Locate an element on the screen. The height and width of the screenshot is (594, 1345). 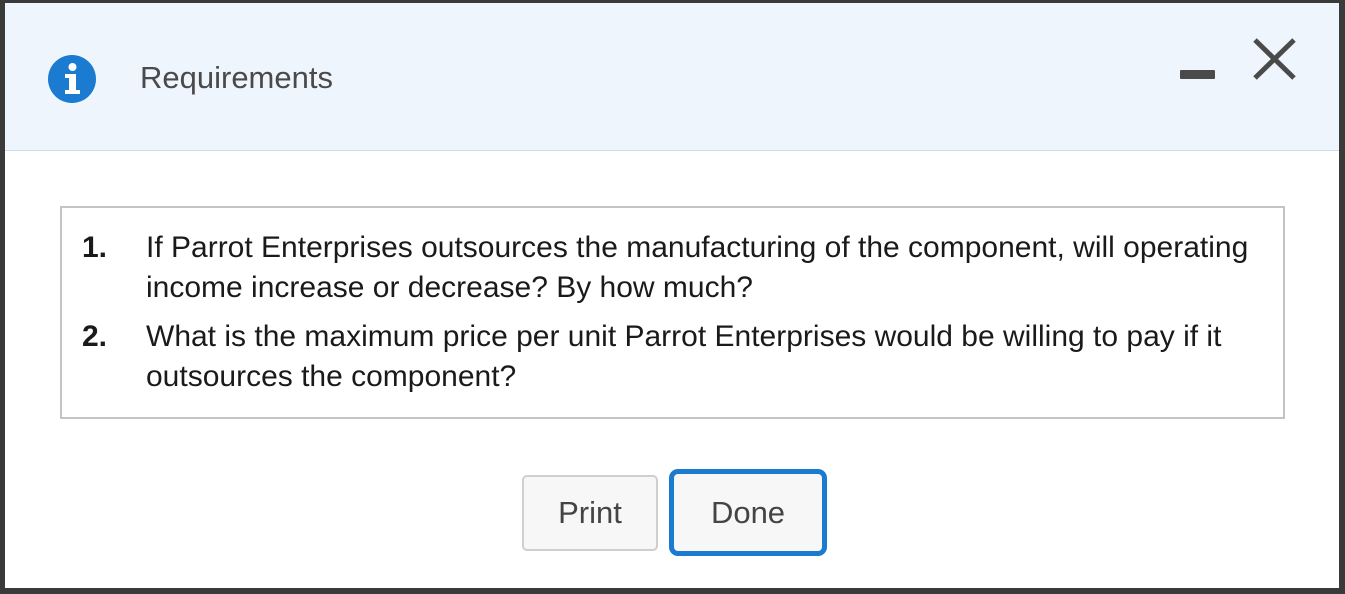
close-button is located at coordinates (1273, 58).